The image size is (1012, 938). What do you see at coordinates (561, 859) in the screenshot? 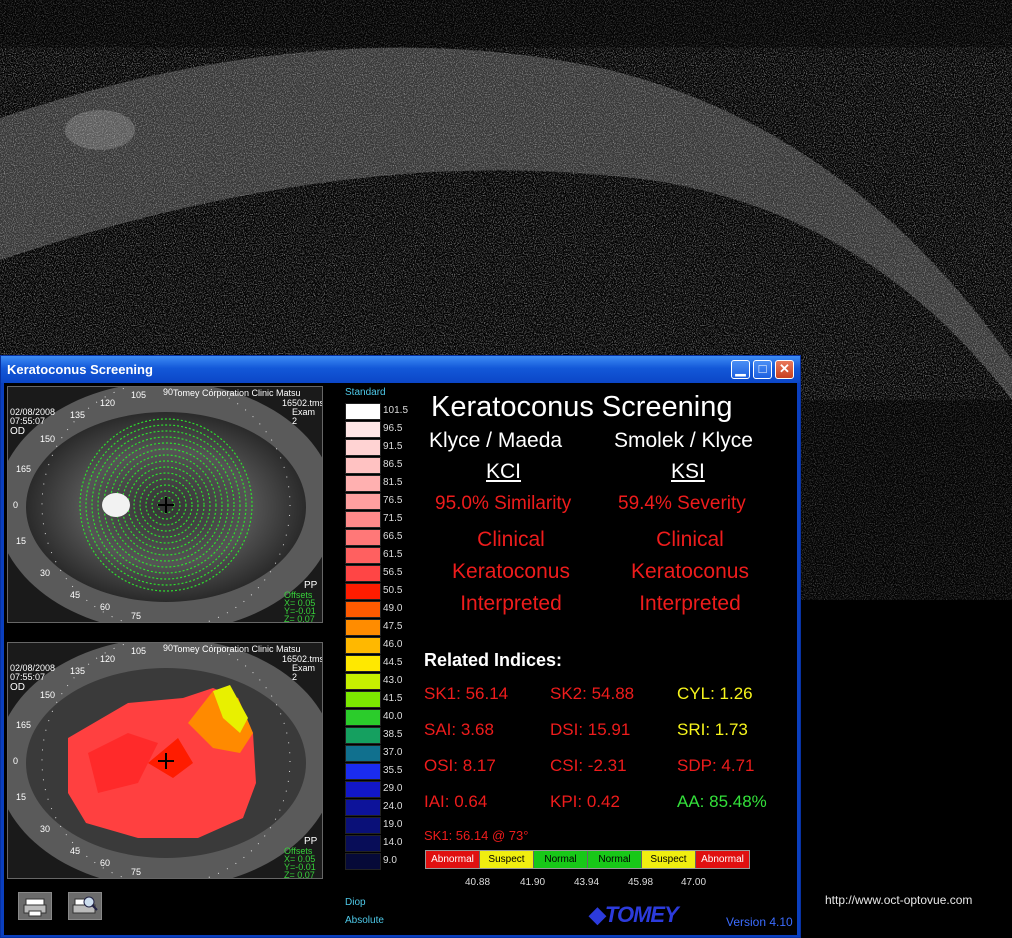
I see `range-segment: Normal` at bounding box center [561, 859].